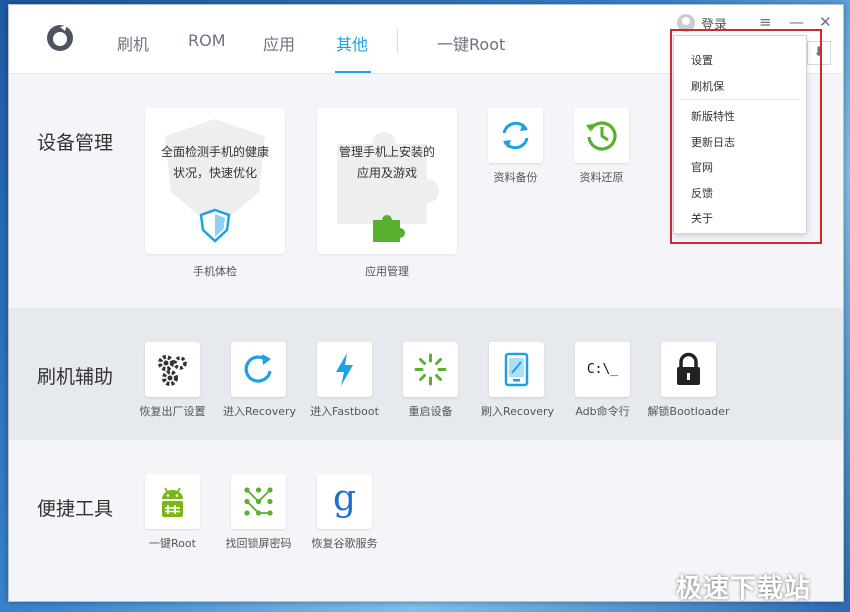 This screenshot has height=612, width=850. Describe the element at coordinates (389, 228) in the screenshot. I see `puzzle-icon` at that location.